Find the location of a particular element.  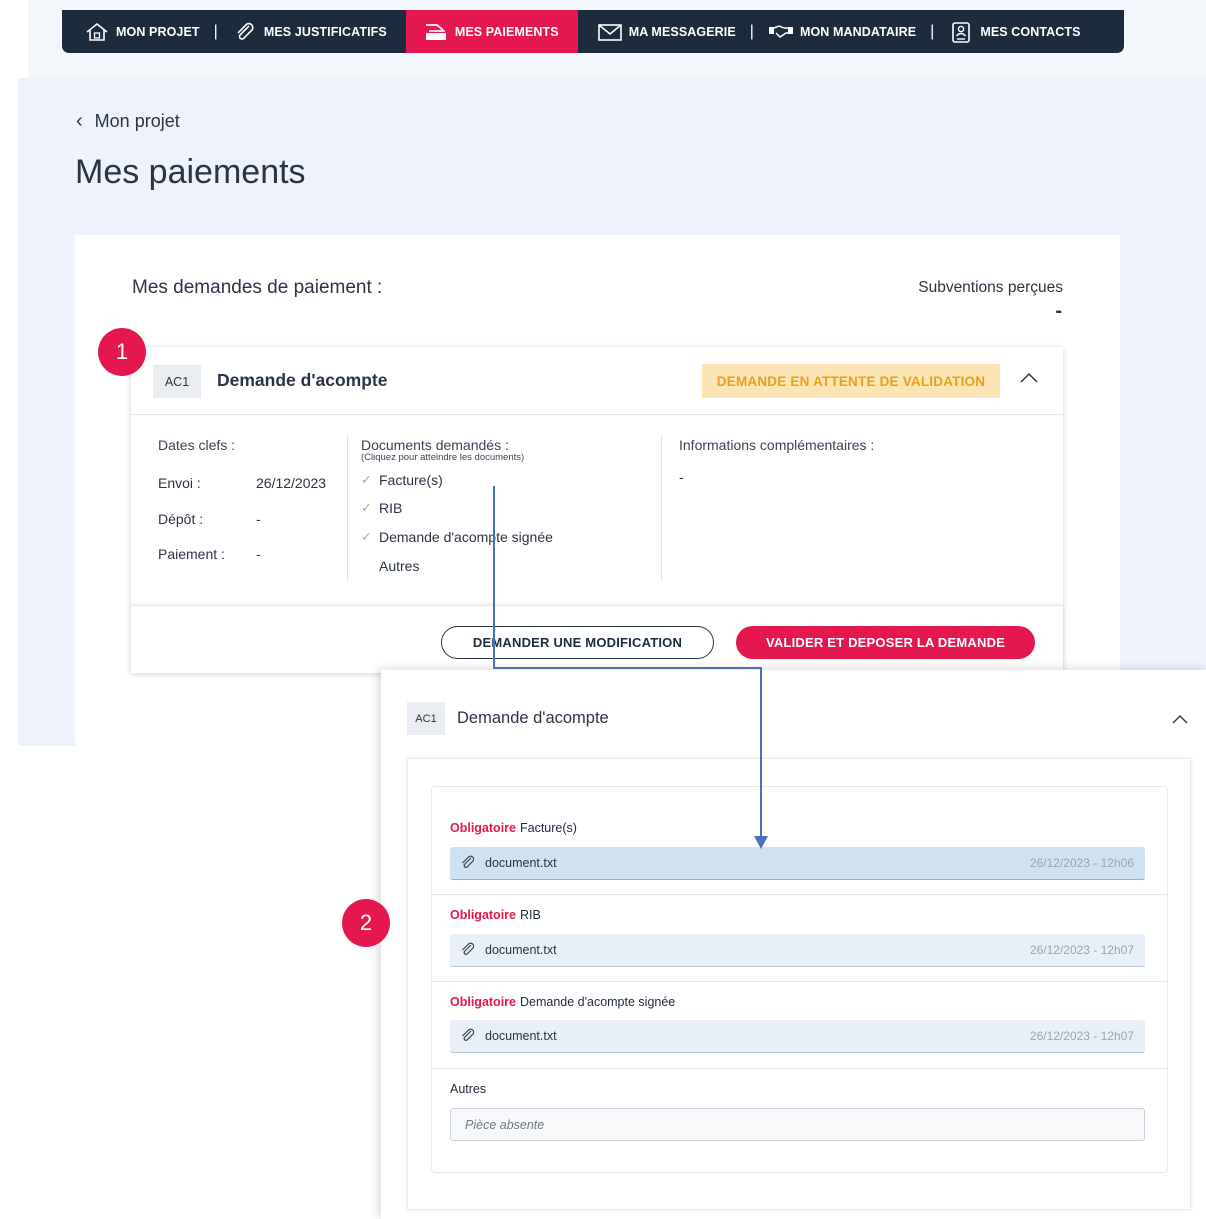

document-link-facture: ✓ Facture(s) is located at coordinates (402, 480).